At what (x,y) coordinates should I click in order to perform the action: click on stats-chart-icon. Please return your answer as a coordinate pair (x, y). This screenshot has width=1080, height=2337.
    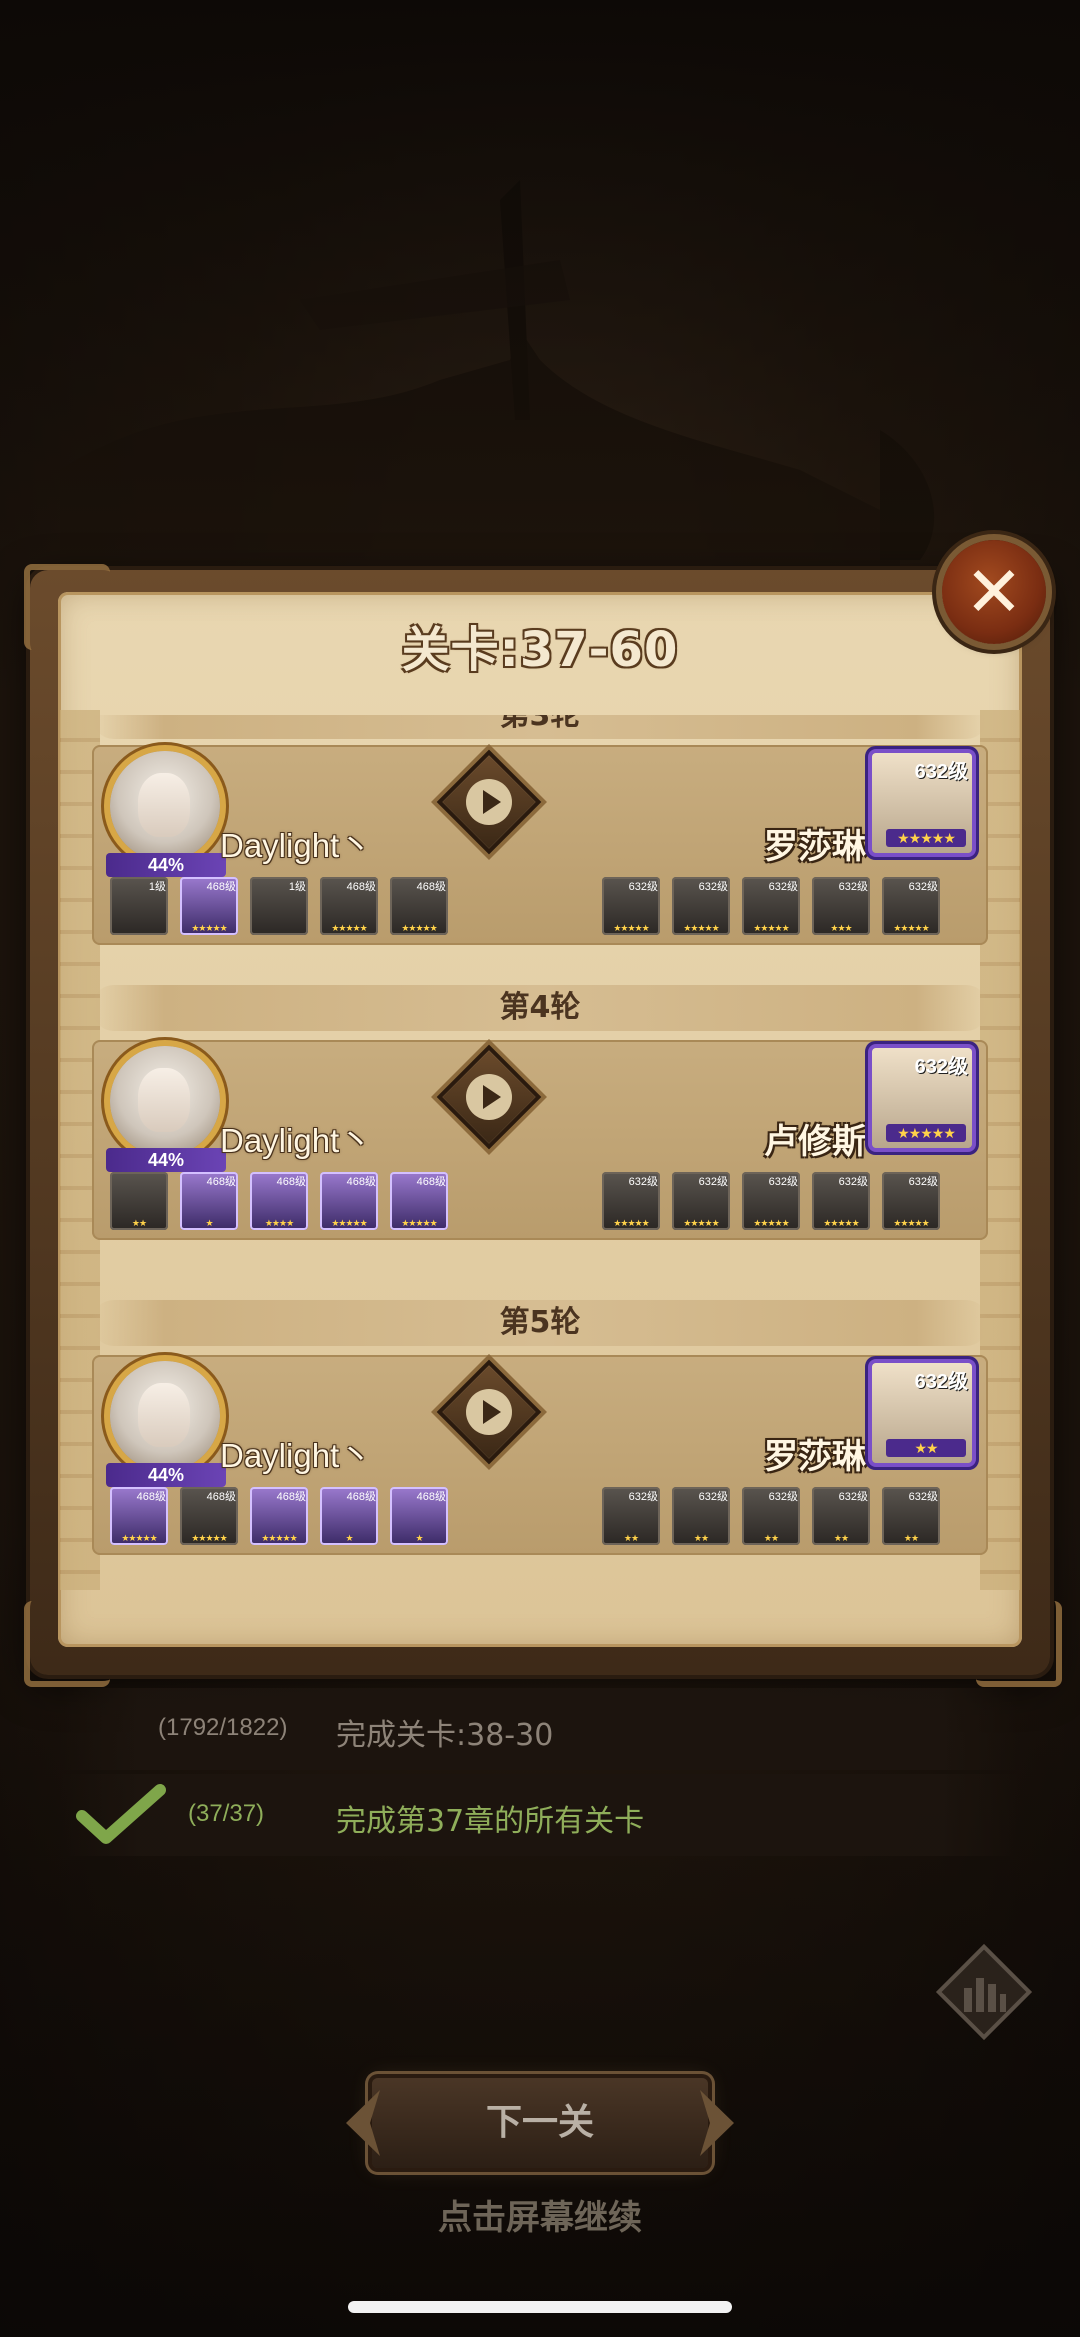
    Looking at the image, I should click on (984, 1992).